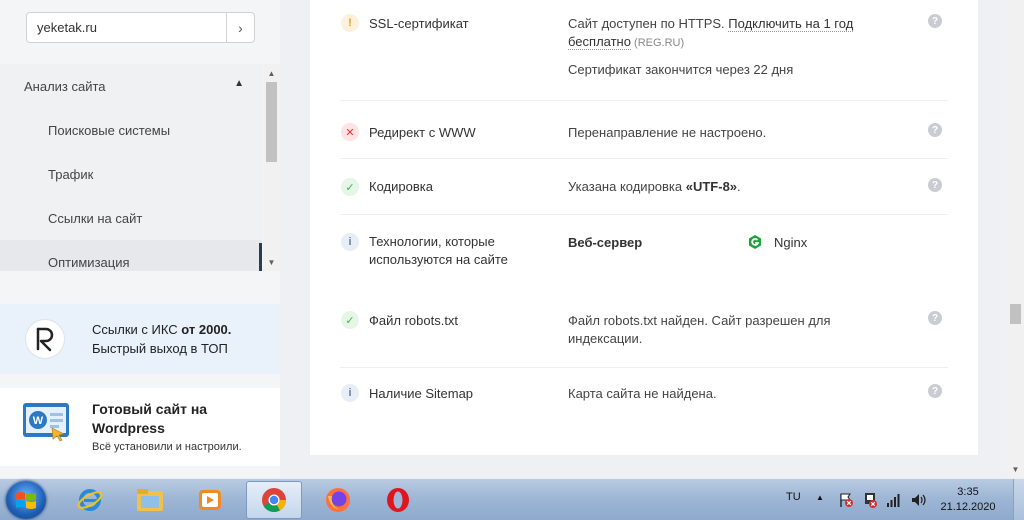 The width and height of the screenshot is (1024, 520). Describe the element at coordinates (968, 492) in the screenshot. I see `clock-time: 3:35` at that location.